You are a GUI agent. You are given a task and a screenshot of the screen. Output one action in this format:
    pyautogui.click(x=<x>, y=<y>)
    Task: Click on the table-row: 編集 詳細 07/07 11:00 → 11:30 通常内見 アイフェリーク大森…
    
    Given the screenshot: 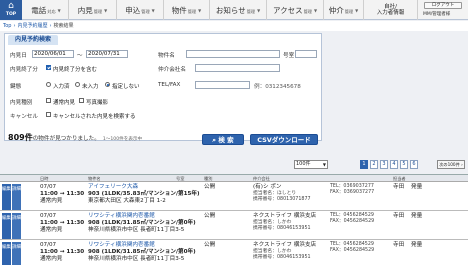 What is the action you would take?
    pyautogui.click(x=234, y=197)
    